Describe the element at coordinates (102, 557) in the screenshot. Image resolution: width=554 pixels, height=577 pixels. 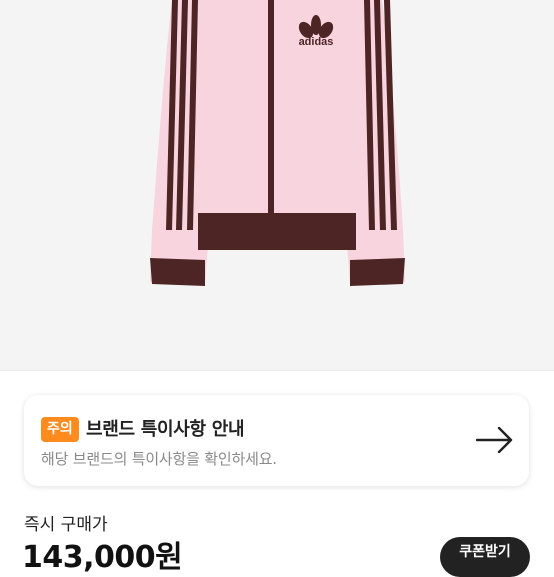
I see `instant-buy-price: 143,000원` at that location.